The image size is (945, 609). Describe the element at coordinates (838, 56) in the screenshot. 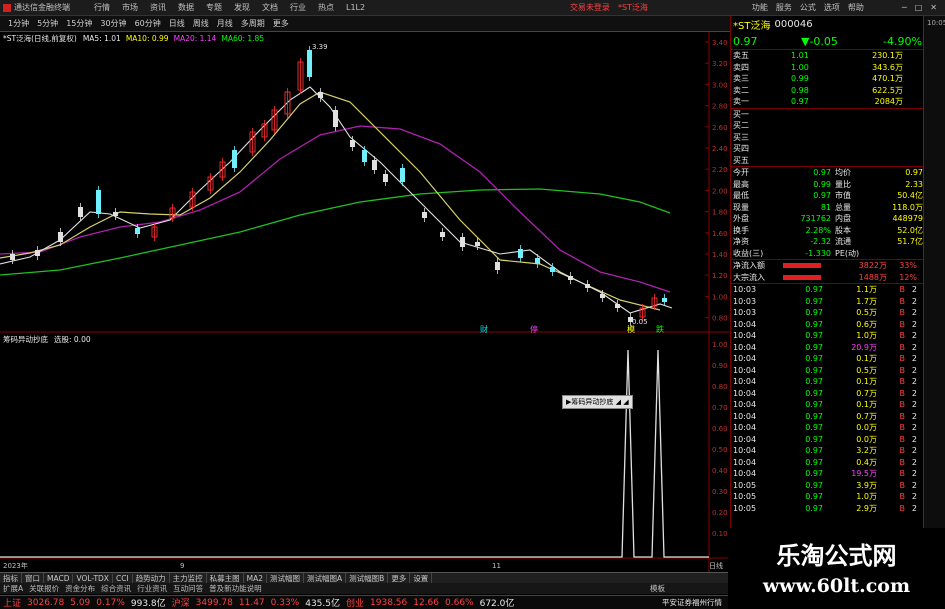

I see `ask-row: 卖五 1.01 230.1万` at that location.